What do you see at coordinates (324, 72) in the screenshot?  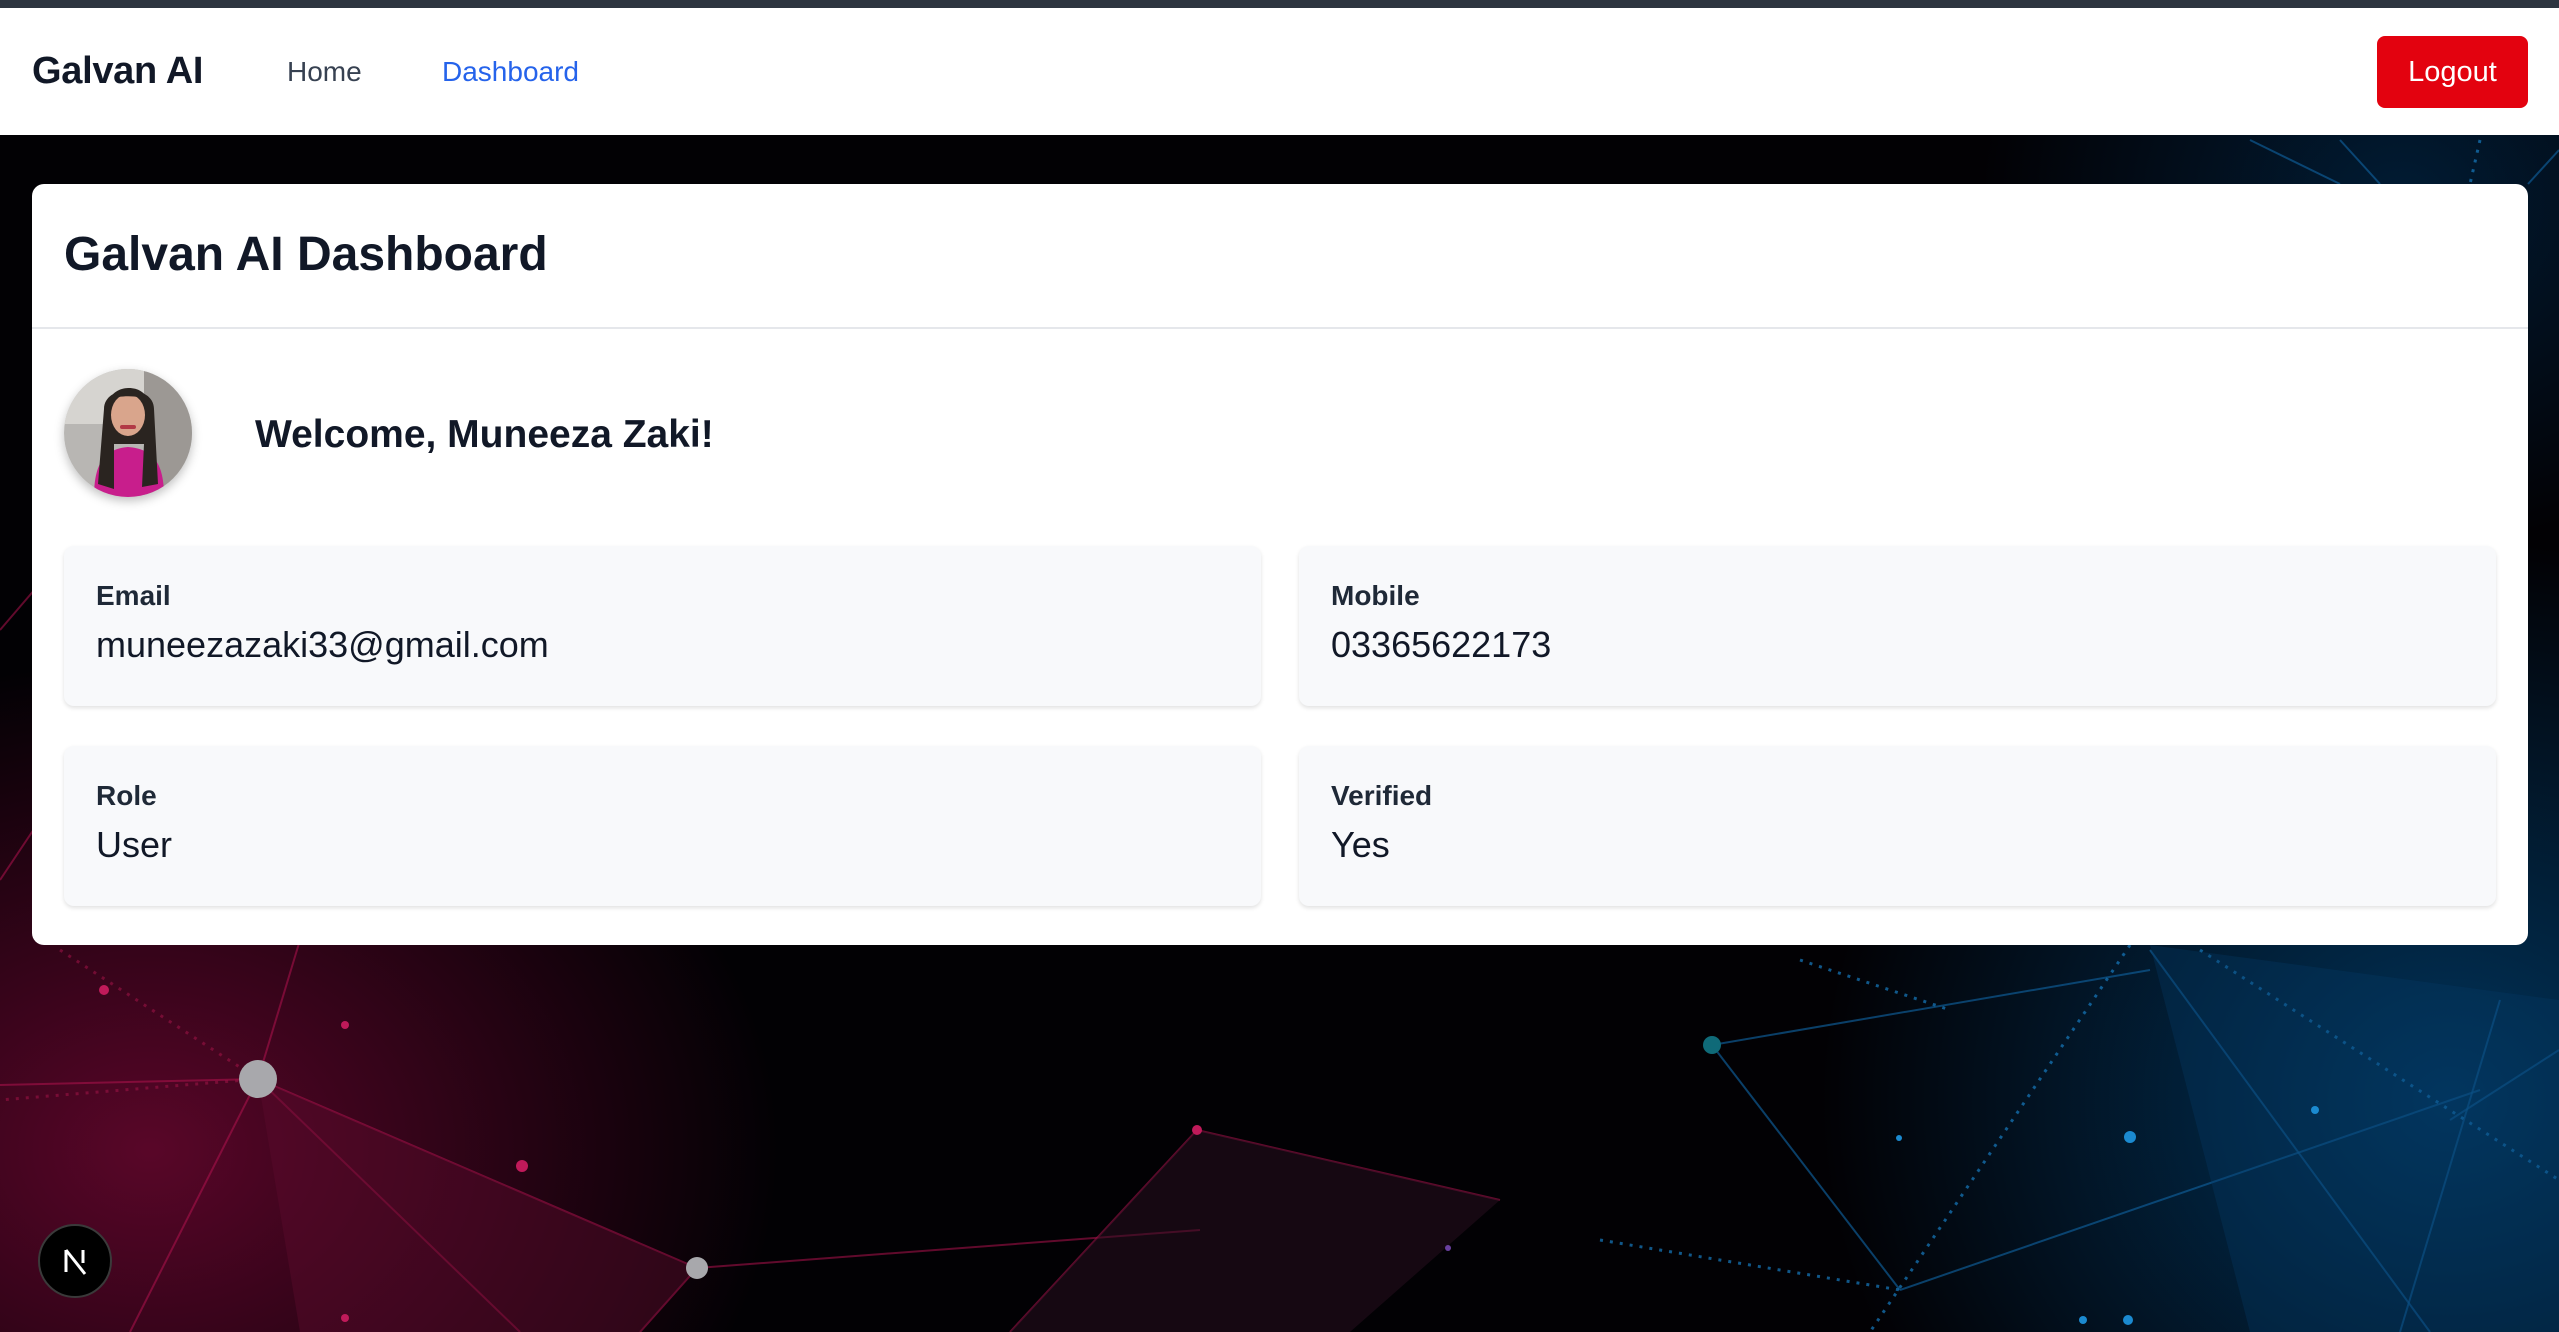 I see `nav-link-home: Home` at bounding box center [324, 72].